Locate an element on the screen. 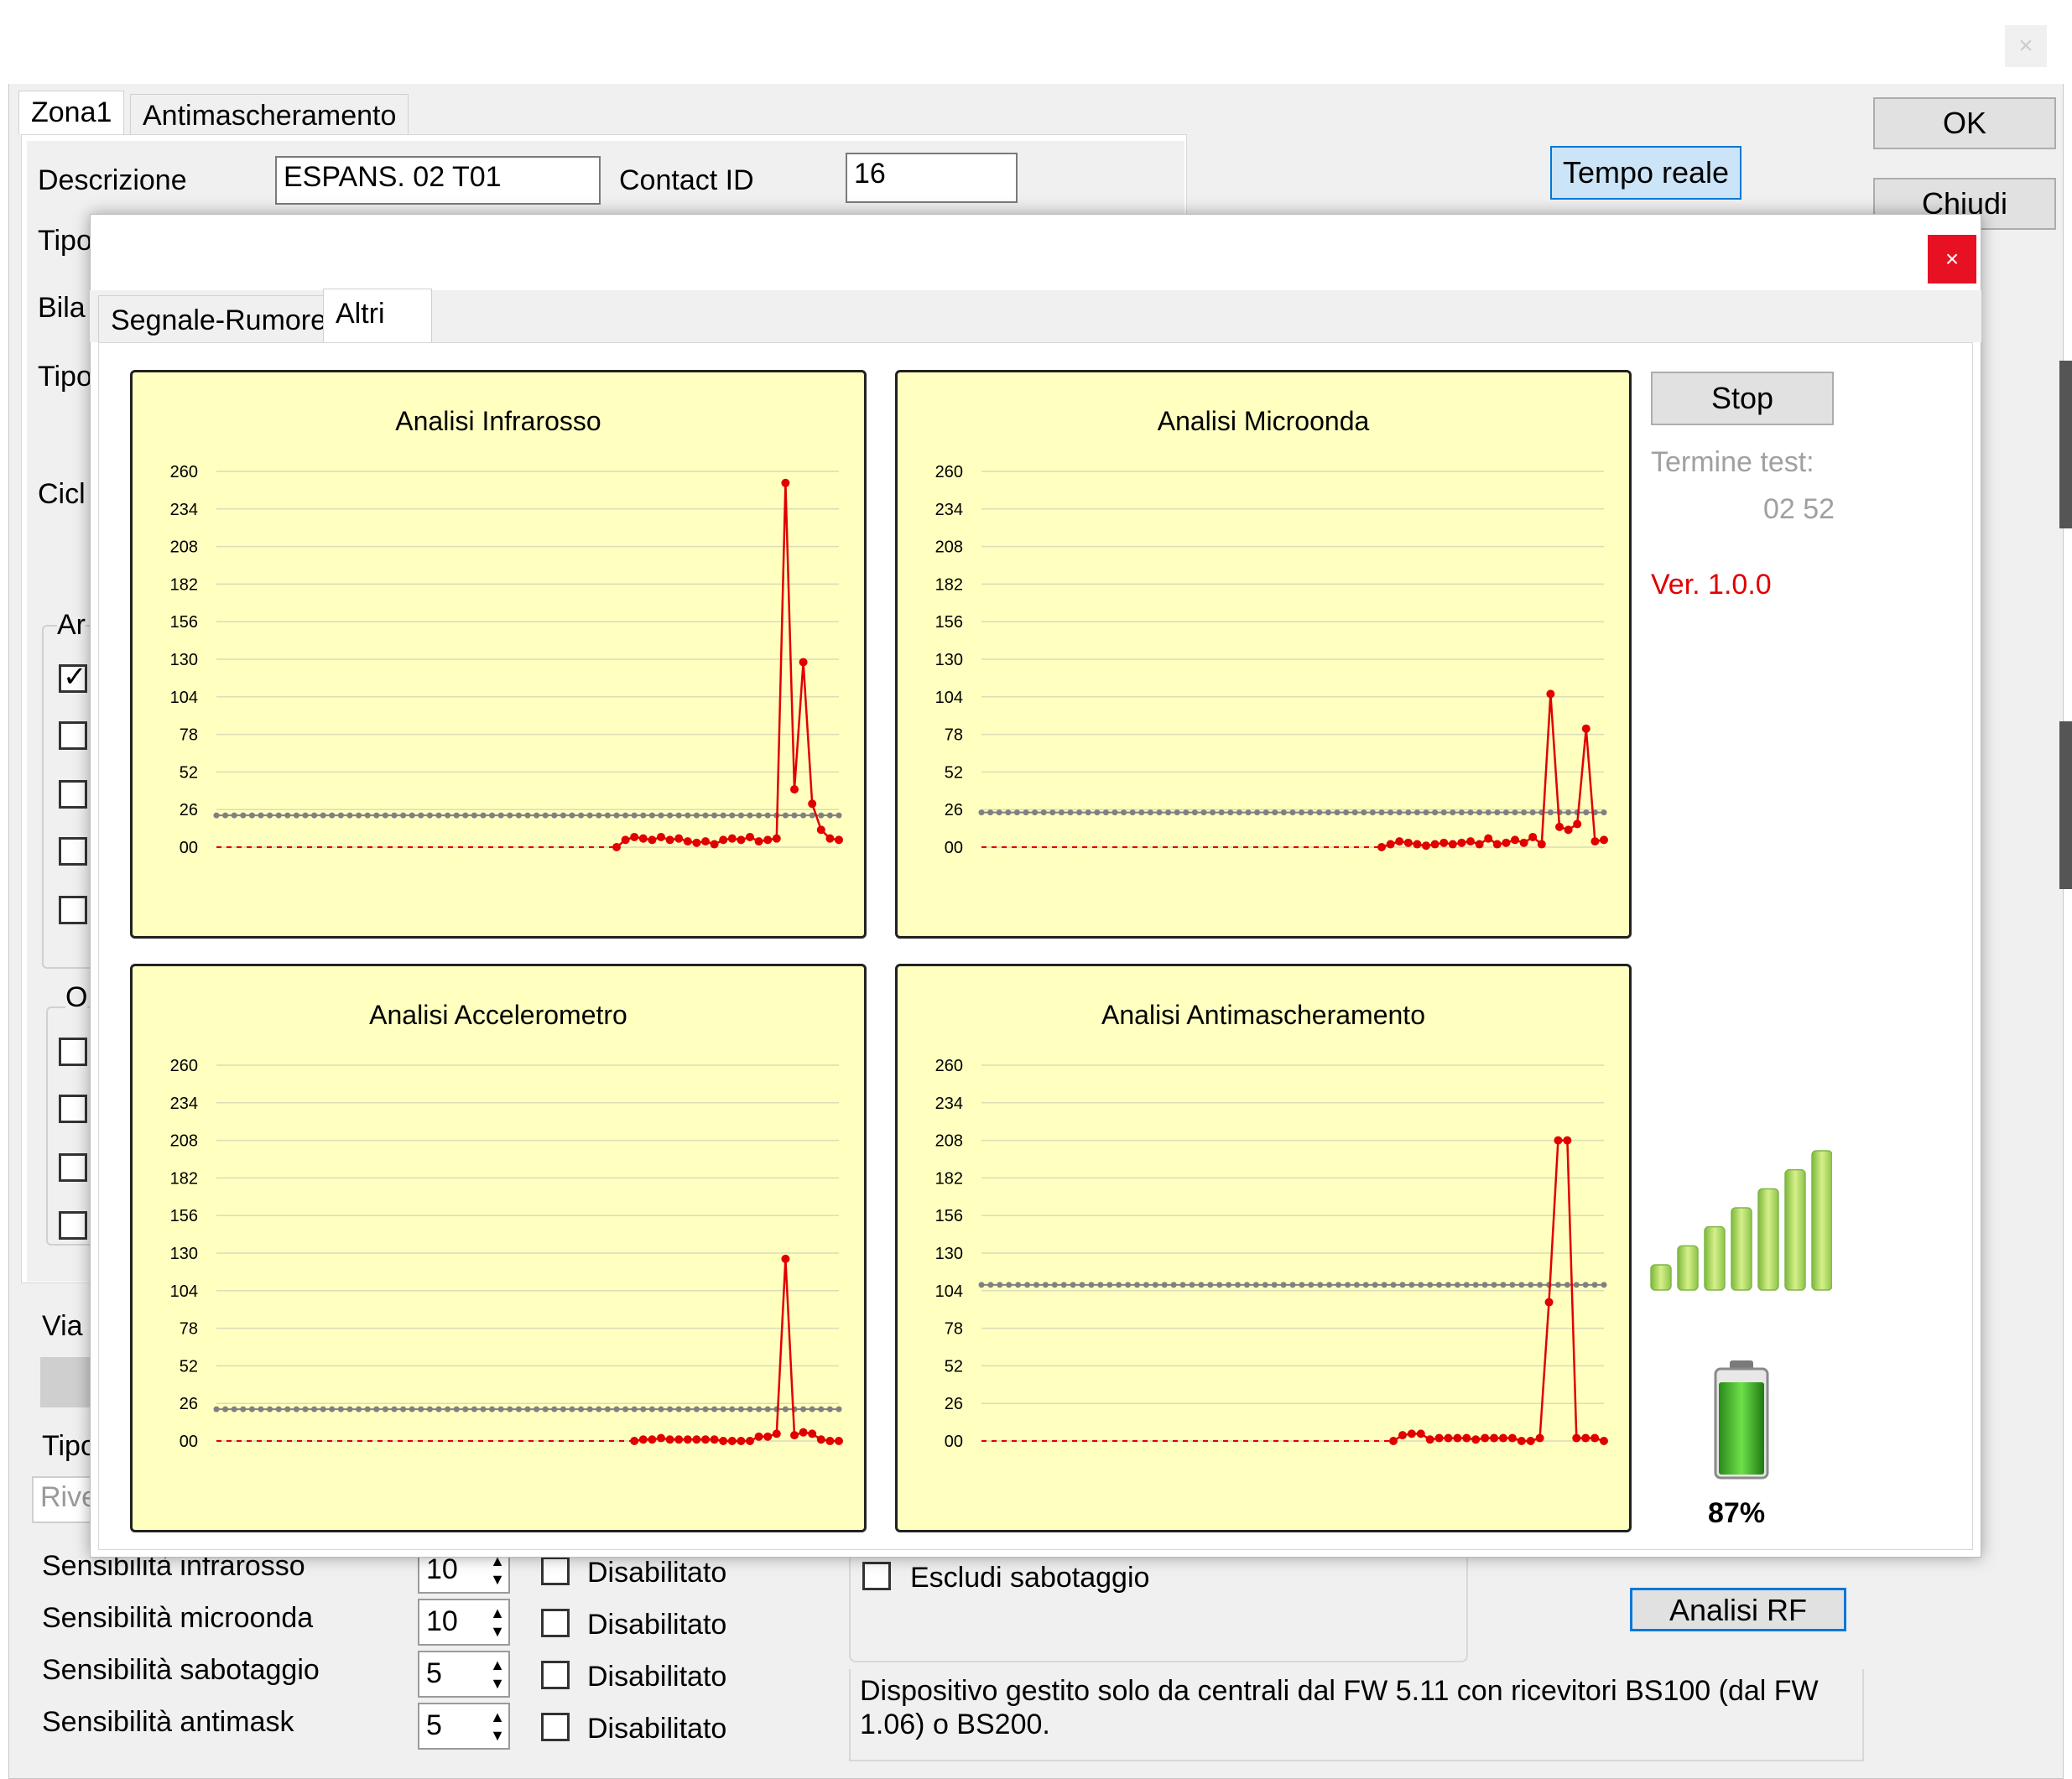 The width and height of the screenshot is (2072, 1779). tab-altri: Altri is located at coordinates (377, 316).